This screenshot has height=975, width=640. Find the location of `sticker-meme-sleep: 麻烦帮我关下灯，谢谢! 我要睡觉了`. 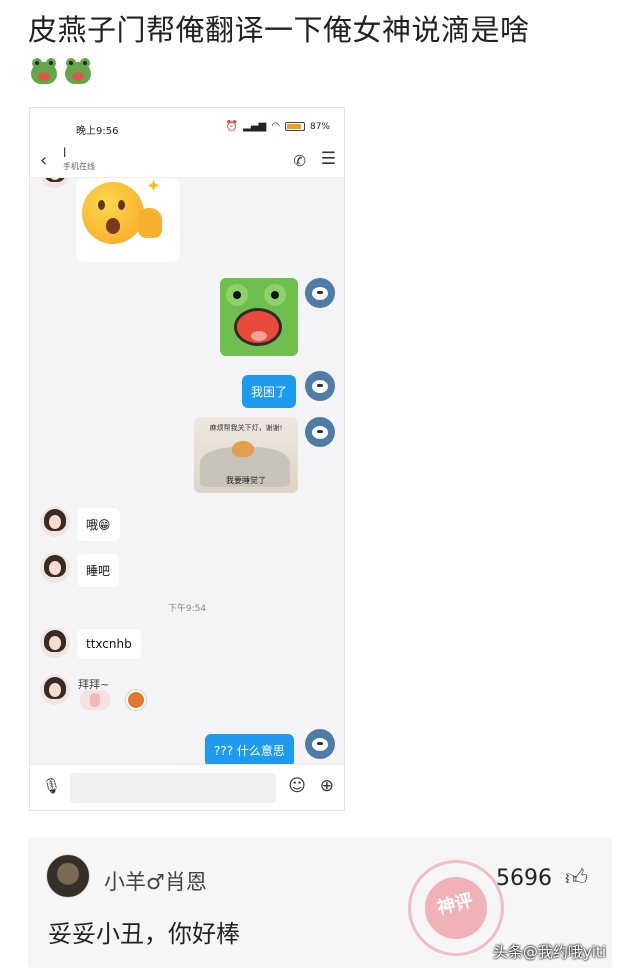

sticker-meme-sleep: 麻烦帮我关下灯，谢谢! 我要睡觉了 is located at coordinates (246, 455).